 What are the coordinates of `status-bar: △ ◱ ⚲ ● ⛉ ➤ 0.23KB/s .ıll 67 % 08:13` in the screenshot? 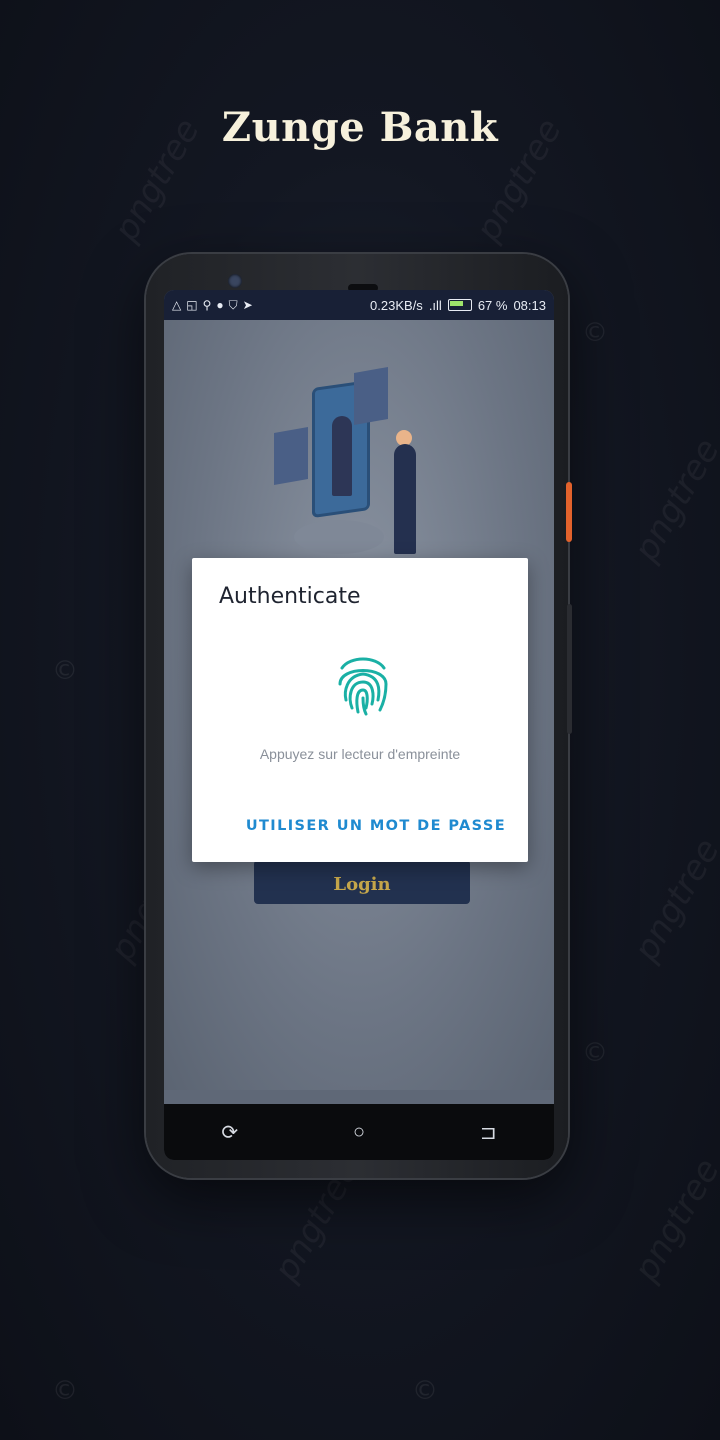 It's located at (359, 305).